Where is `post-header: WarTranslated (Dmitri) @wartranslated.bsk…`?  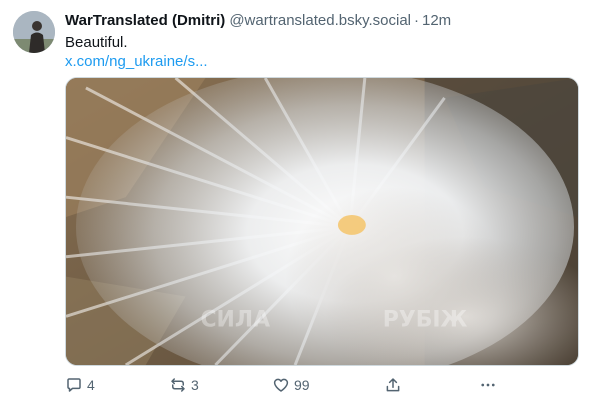
post-header: WarTranslated (Dmitri) @wartranslated.bsk… is located at coordinates (258, 21).